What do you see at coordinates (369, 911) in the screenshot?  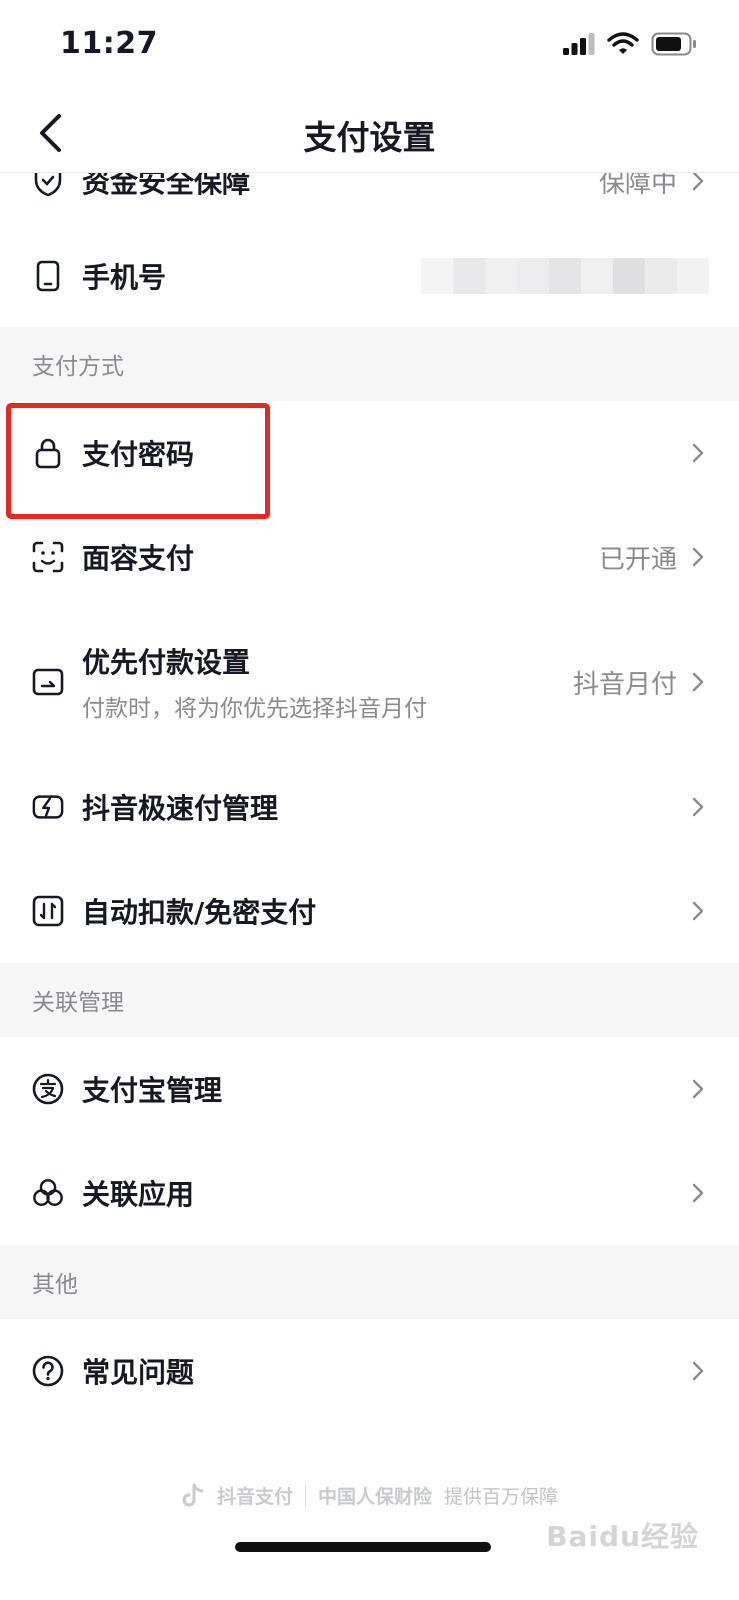 I see `auto-pay-row: 自动扣款/免密支付` at bounding box center [369, 911].